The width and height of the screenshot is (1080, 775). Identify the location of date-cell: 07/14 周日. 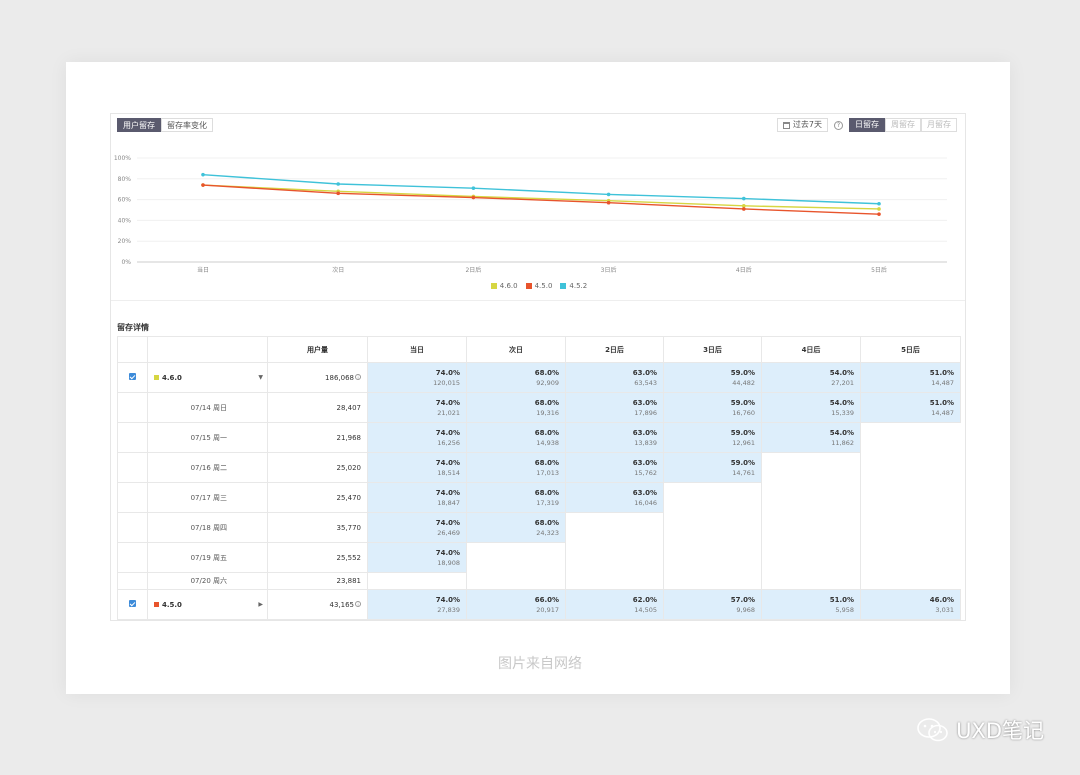
(207, 407).